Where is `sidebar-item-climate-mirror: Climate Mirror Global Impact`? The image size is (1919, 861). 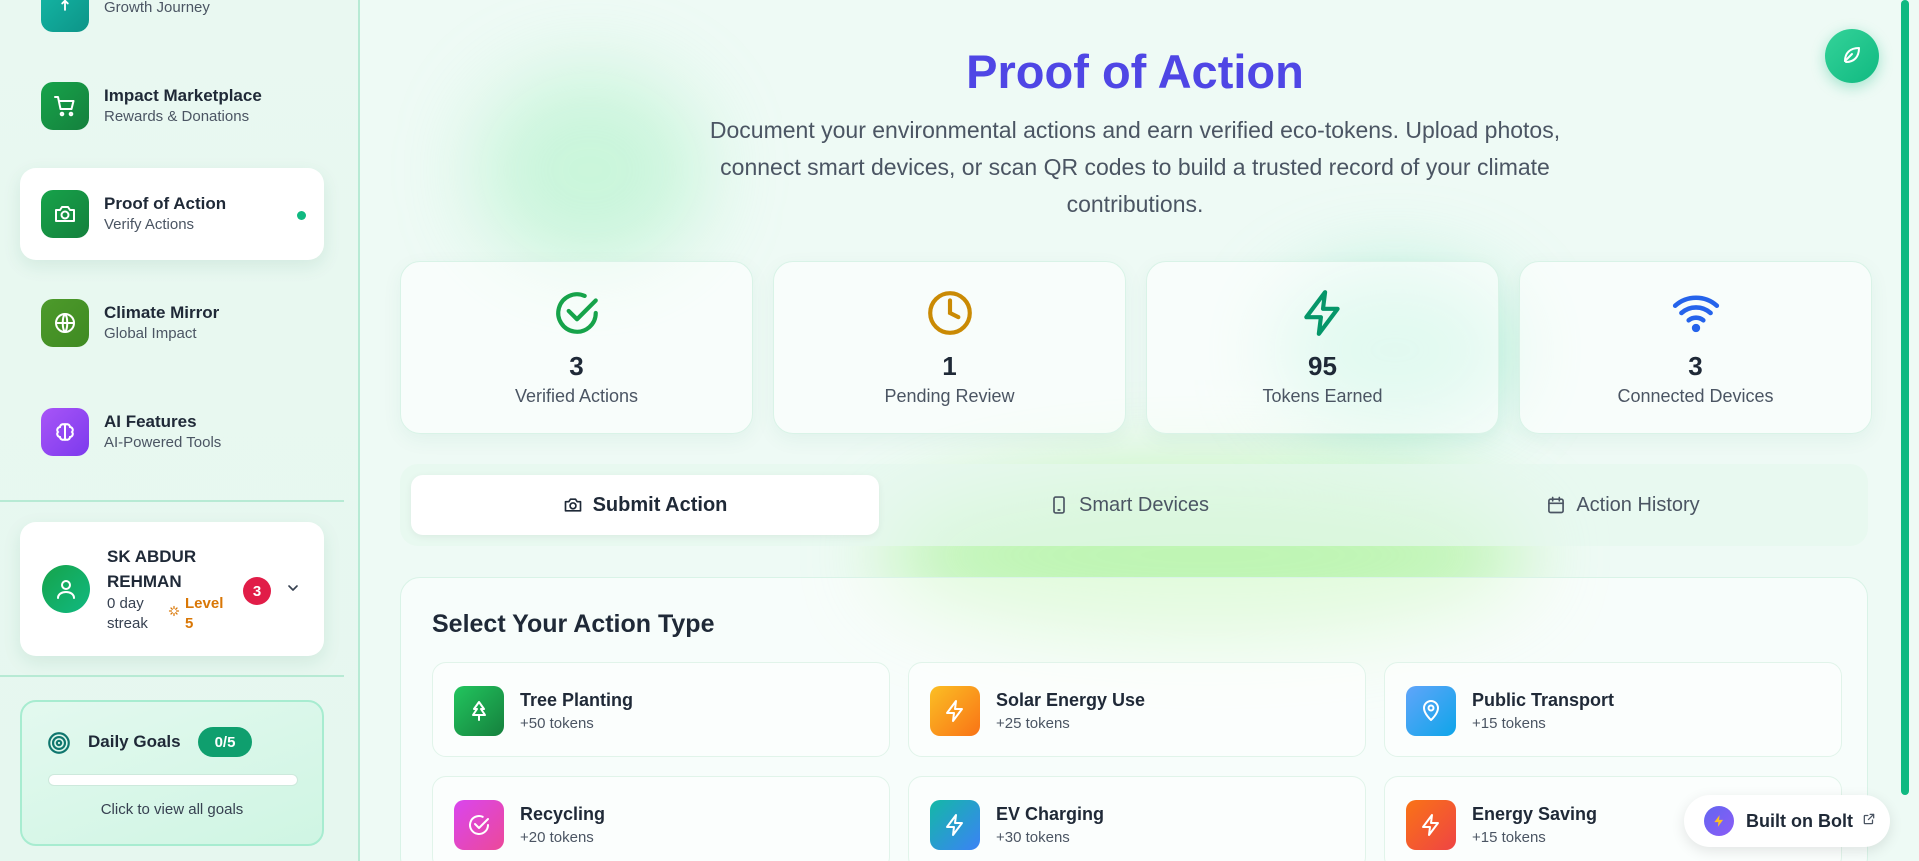
sidebar-item-climate-mirror: Climate Mirror Global Impact is located at coordinates (172, 323).